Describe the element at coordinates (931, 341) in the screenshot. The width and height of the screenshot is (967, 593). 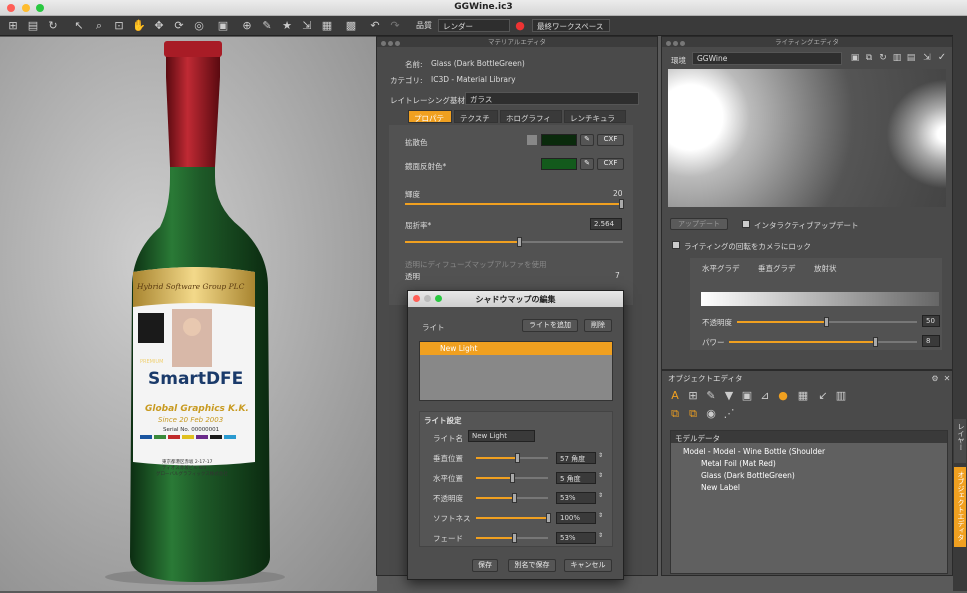
I see `power-field: 8` at that location.